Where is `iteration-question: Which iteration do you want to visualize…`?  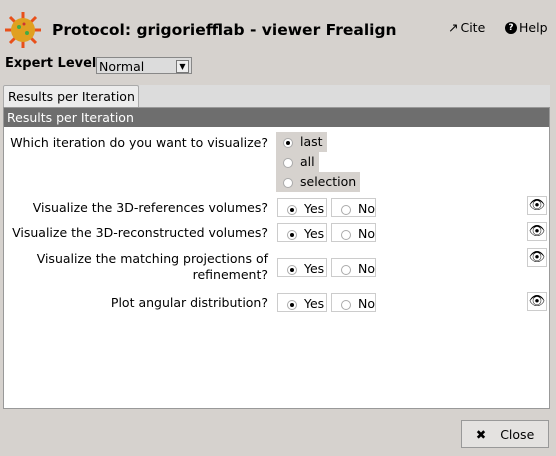 iteration-question: Which iteration do you want to visualize… is located at coordinates (139, 142).